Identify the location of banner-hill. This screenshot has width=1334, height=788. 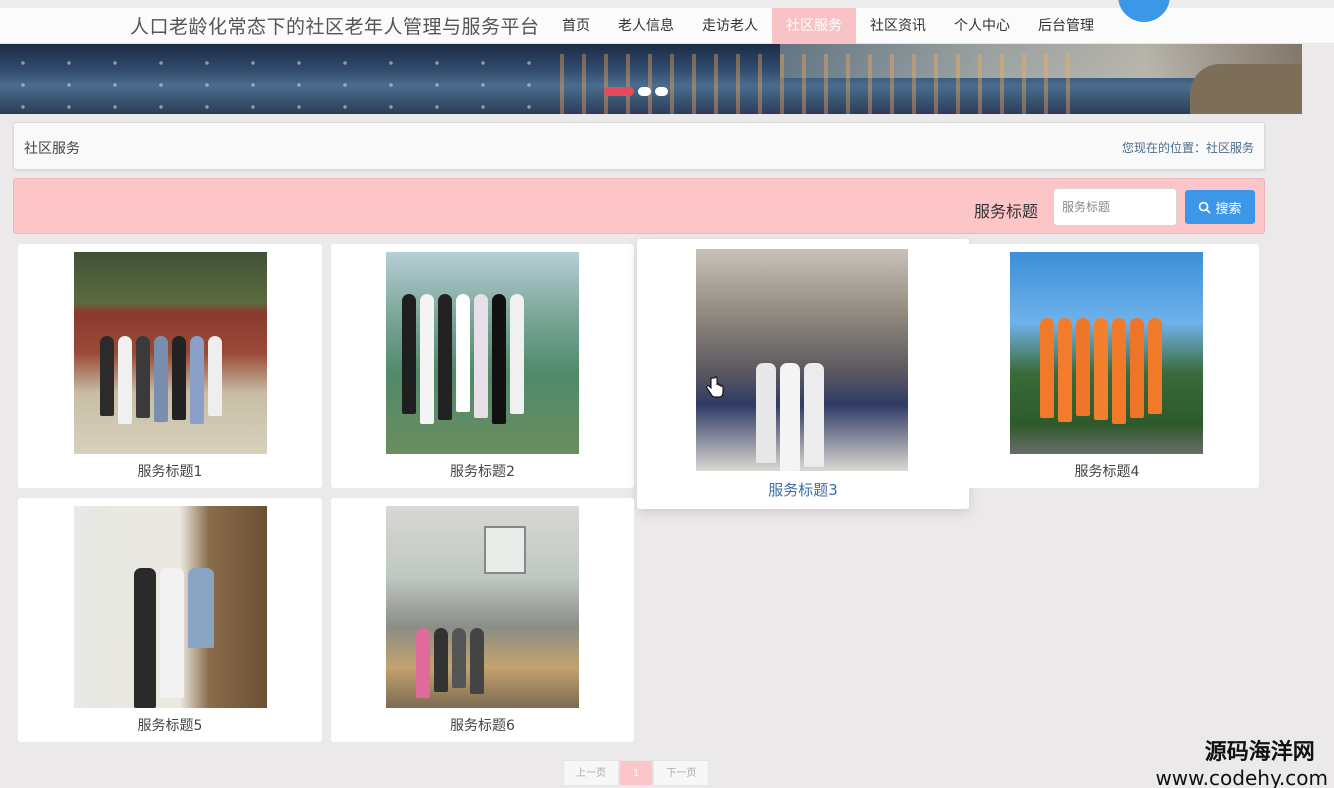
(1246, 89).